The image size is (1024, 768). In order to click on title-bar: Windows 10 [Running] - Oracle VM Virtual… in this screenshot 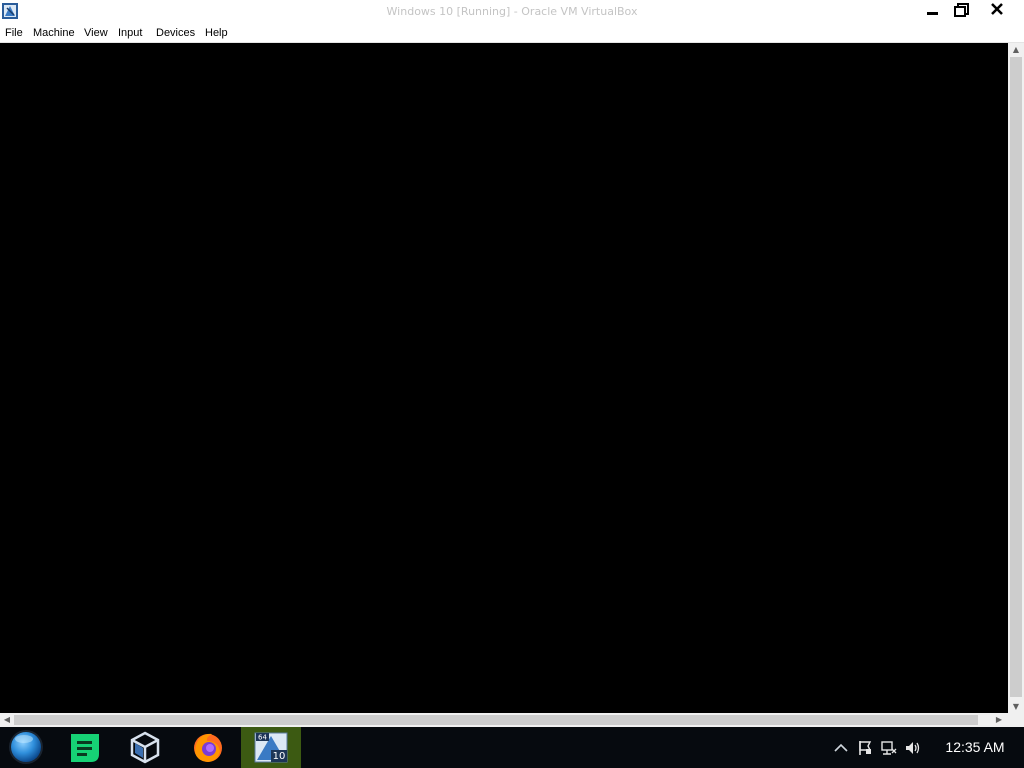, I will do `click(512, 12)`.